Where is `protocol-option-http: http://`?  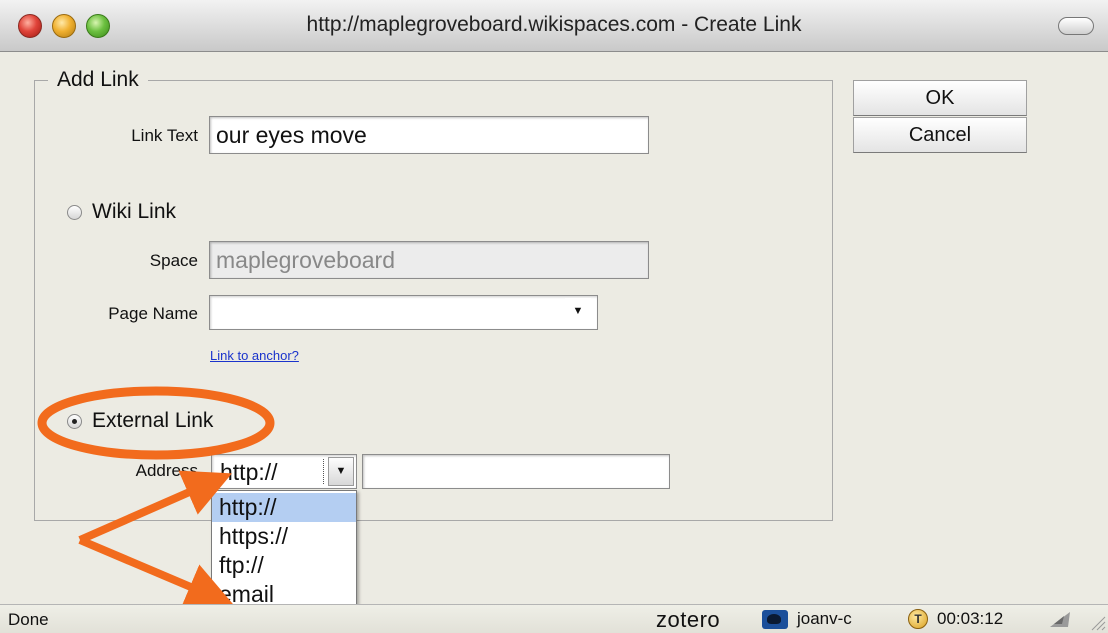
protocol-option-http: http:// is located at coordinates (284, 507).